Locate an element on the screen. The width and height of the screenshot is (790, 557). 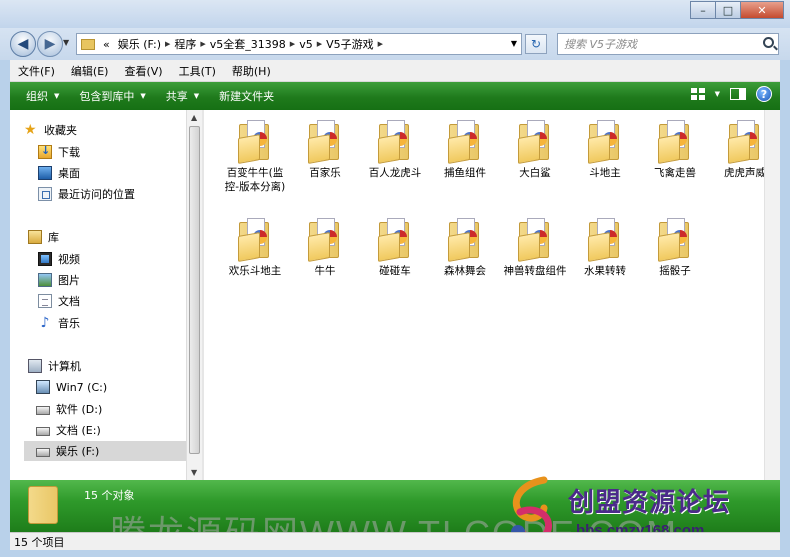
folder-name: 神兽转盘组件 is located at coordinates (535, 271).